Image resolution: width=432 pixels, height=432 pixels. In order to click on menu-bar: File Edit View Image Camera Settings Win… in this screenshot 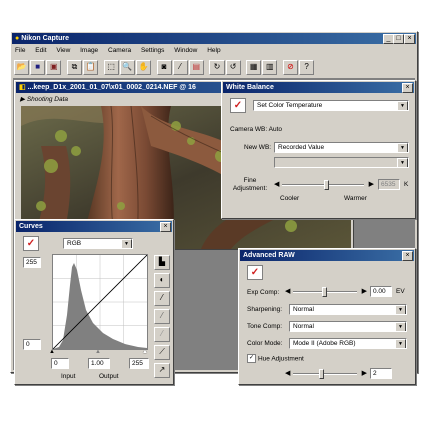, I will do `click(122, 52)`.